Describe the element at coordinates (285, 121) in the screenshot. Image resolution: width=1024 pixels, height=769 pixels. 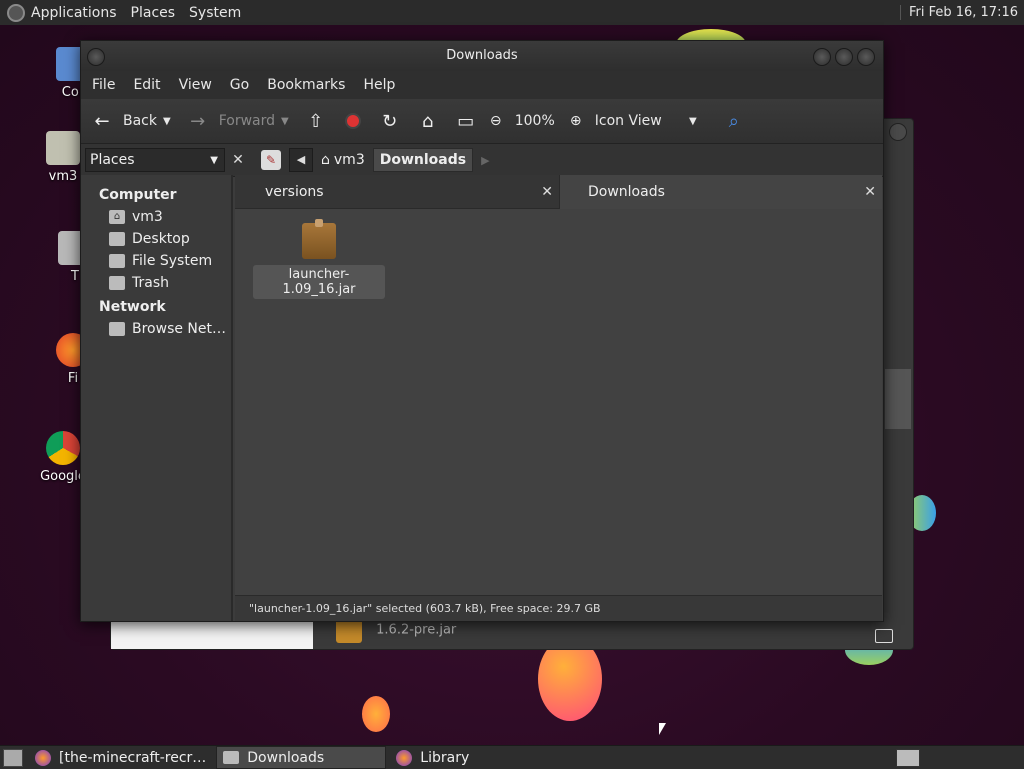
I see `forward-history-dropdown: ▼` at that location.